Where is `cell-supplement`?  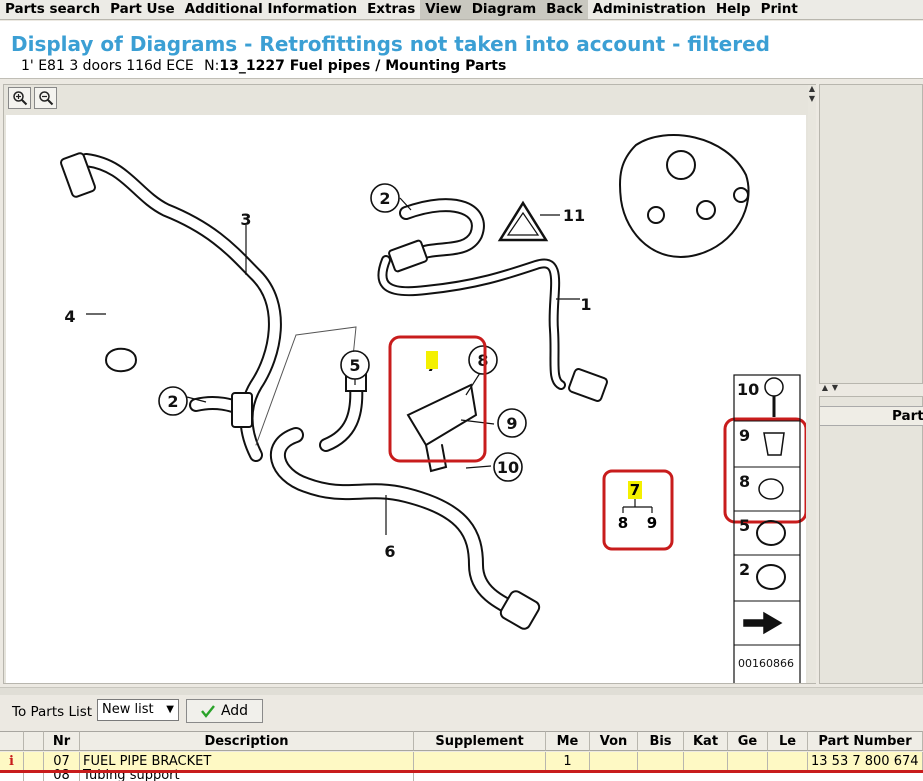 cell-supplement is located at coordinates (480, 762).